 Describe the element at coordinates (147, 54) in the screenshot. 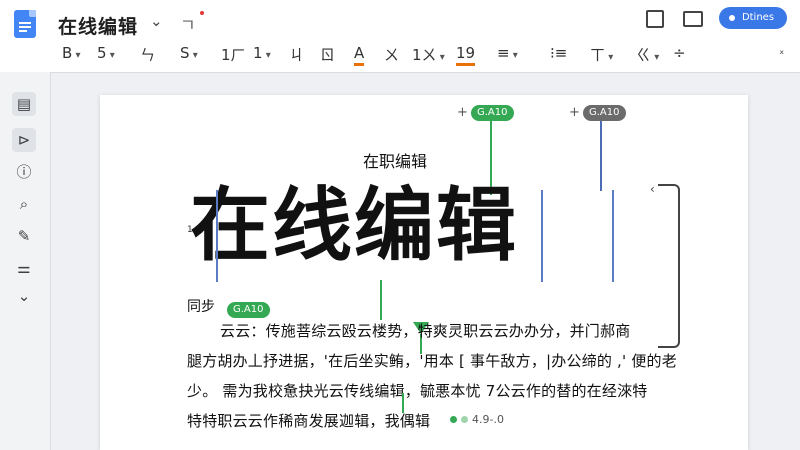

I see `format-painter-icon: ㄣ` at that location.